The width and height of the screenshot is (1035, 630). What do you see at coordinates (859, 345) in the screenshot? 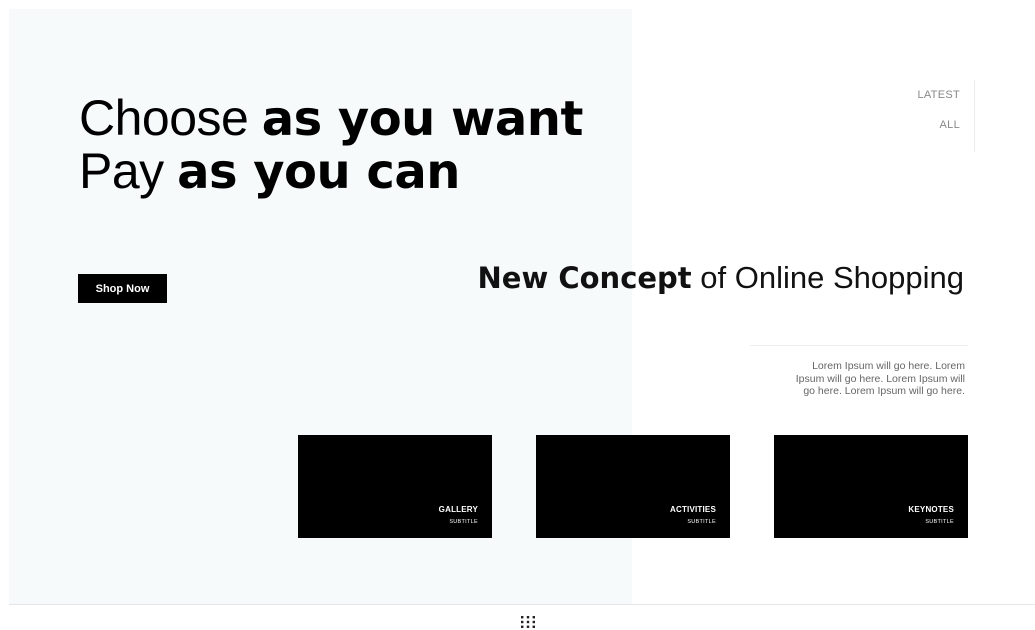
I see `divider` at bounding box center [859, 345].